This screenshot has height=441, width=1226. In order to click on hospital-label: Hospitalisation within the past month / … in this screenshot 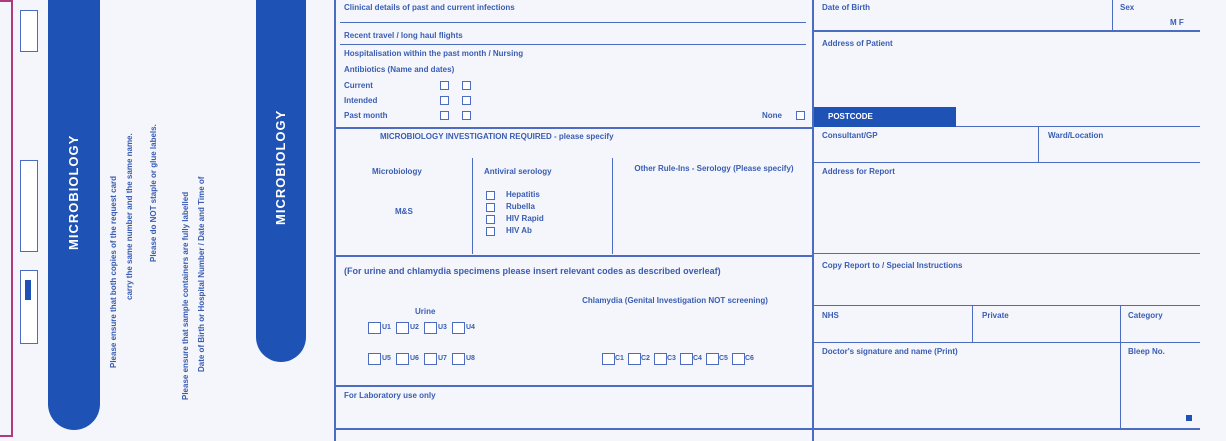, I will do `click(434, 53)`.